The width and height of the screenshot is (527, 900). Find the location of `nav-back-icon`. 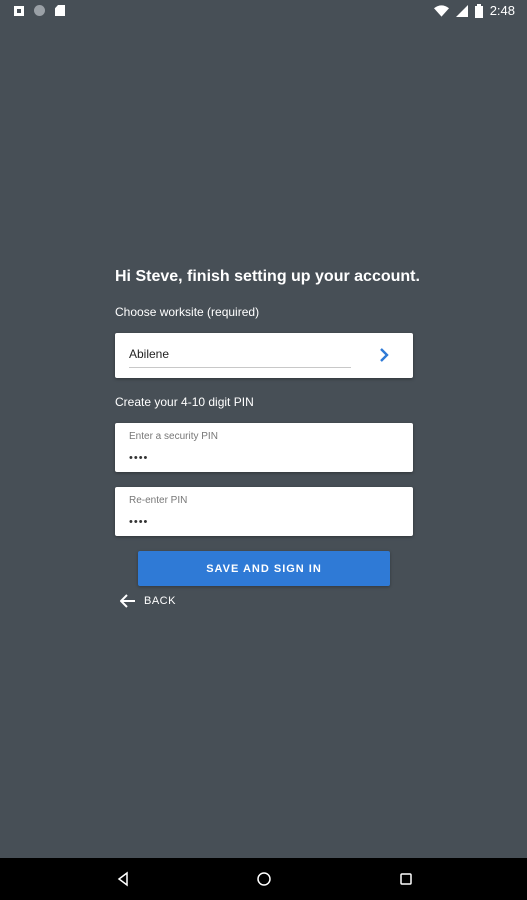

nav-back-icon is located at coordinates (123, 879).